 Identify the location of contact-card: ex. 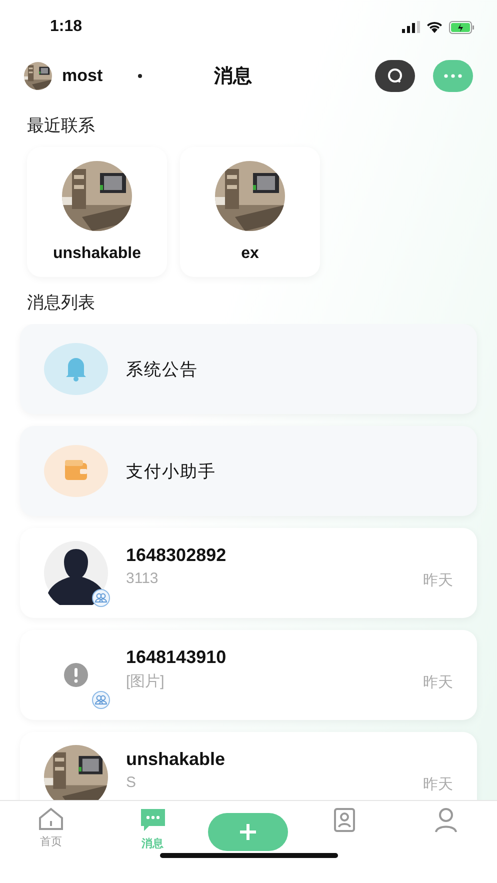
(250, 212).